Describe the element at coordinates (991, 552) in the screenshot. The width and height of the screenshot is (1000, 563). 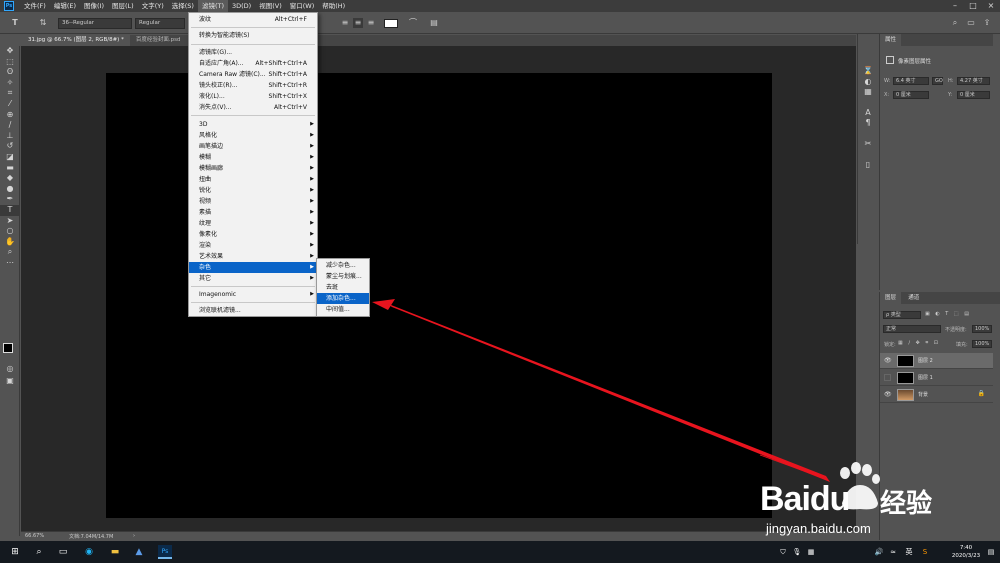
I see `notification-icon: ▤` at that location.